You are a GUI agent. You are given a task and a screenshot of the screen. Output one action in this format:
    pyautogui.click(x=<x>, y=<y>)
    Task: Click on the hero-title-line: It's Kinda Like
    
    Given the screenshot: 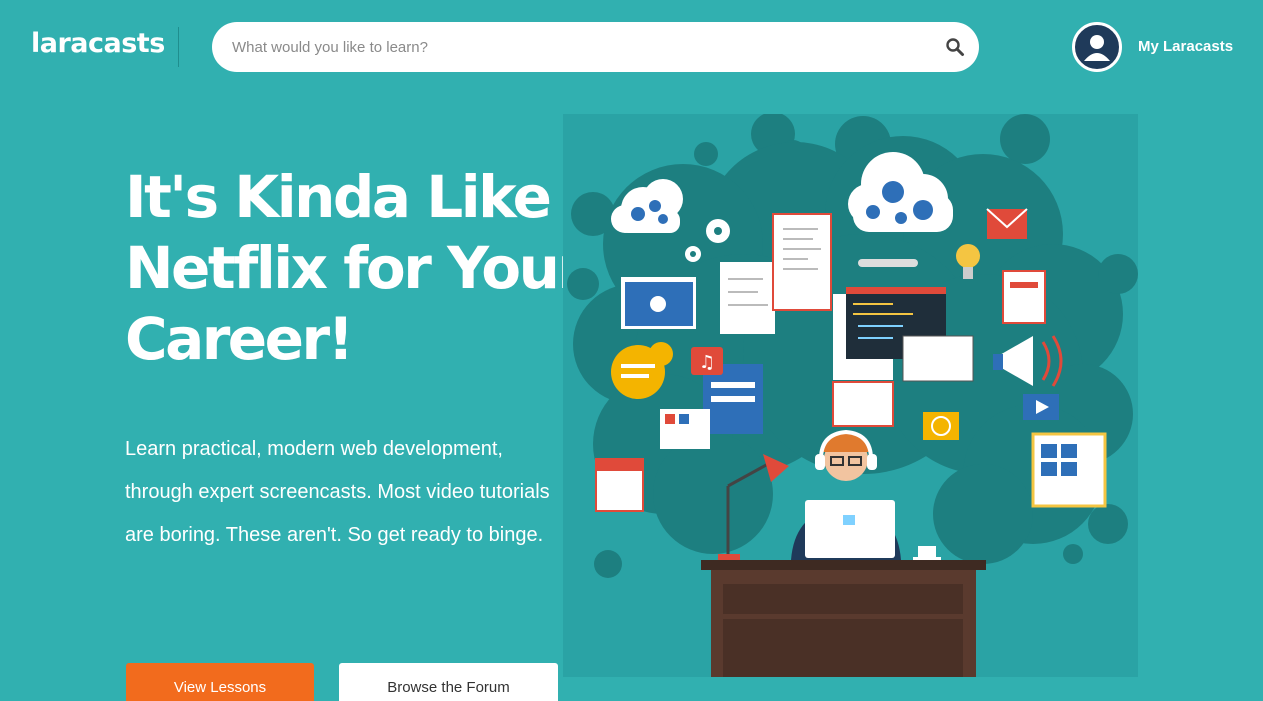 What is the action you would take?
    pyautogui.click(x=338, y=197)
    